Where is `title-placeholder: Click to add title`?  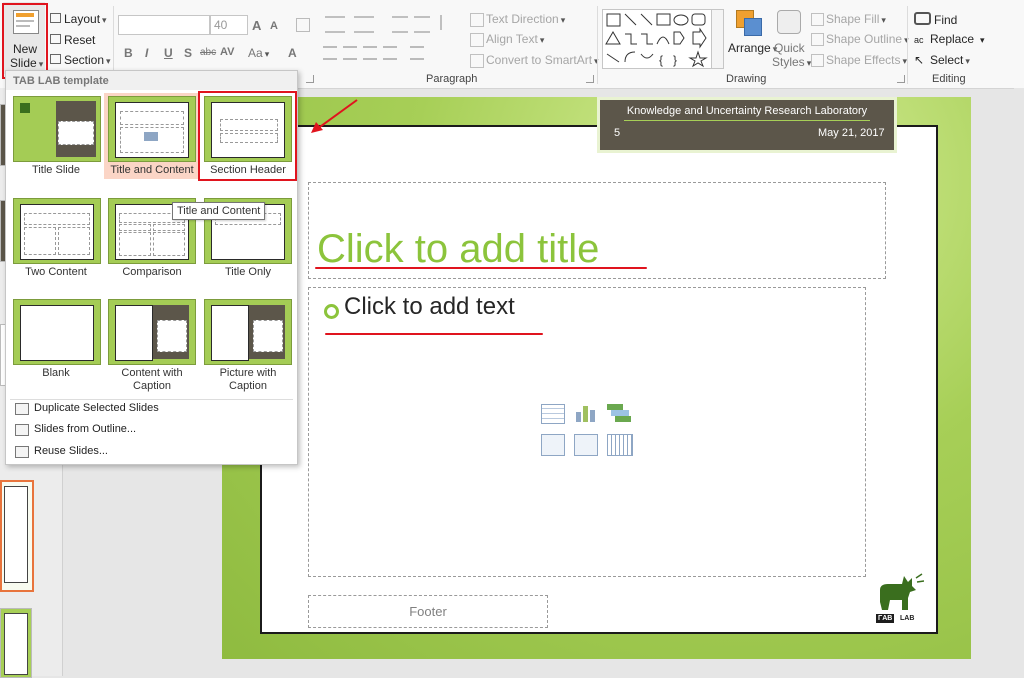
title-placeholder: Click to add title is located at coordinates (597, 230).